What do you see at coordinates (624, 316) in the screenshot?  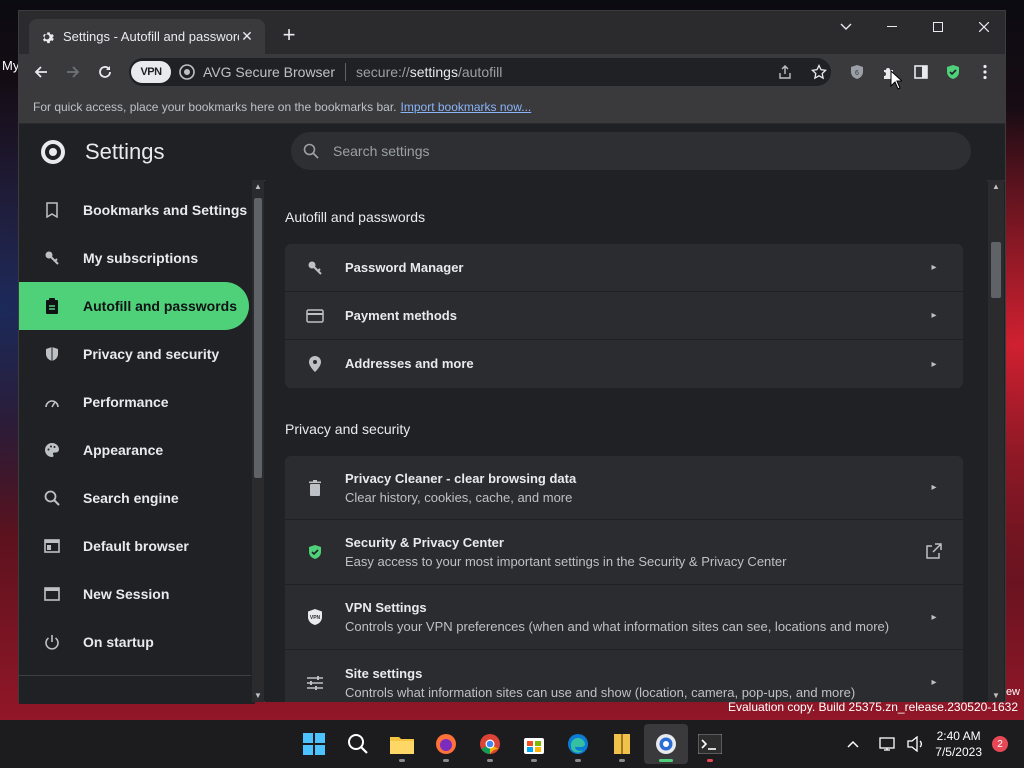 I see `row-payment-methods: Payment methods ▸` at bounding box center [624, 316].